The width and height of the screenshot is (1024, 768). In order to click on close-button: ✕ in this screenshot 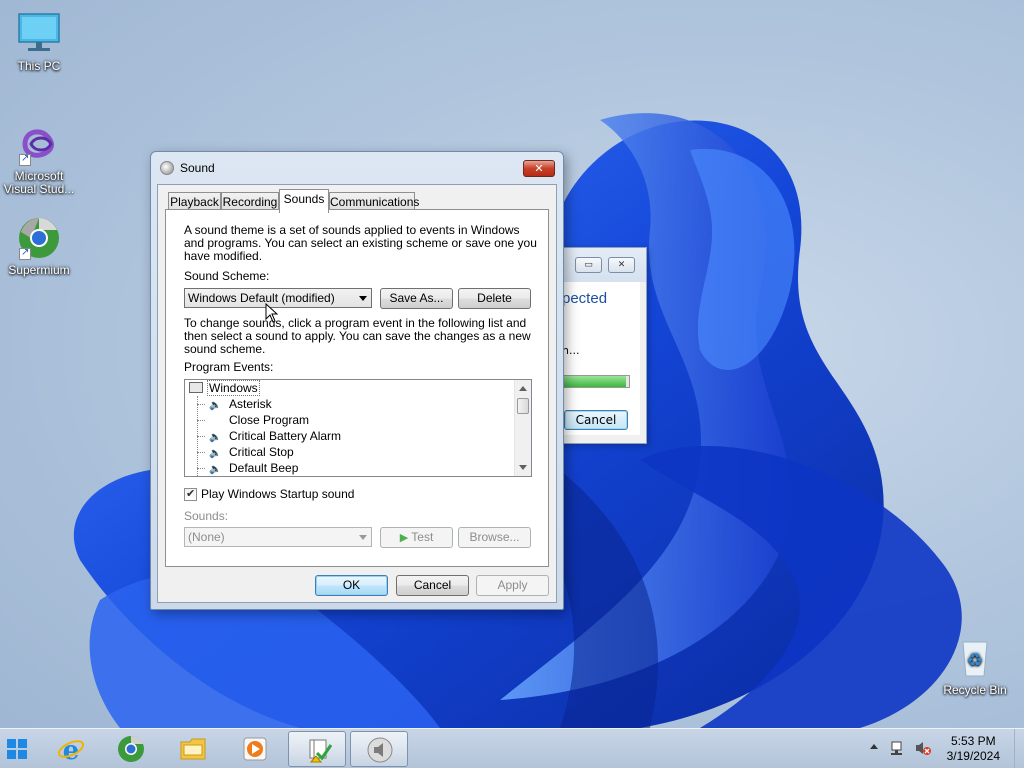, I will do `click(539, 168)`.